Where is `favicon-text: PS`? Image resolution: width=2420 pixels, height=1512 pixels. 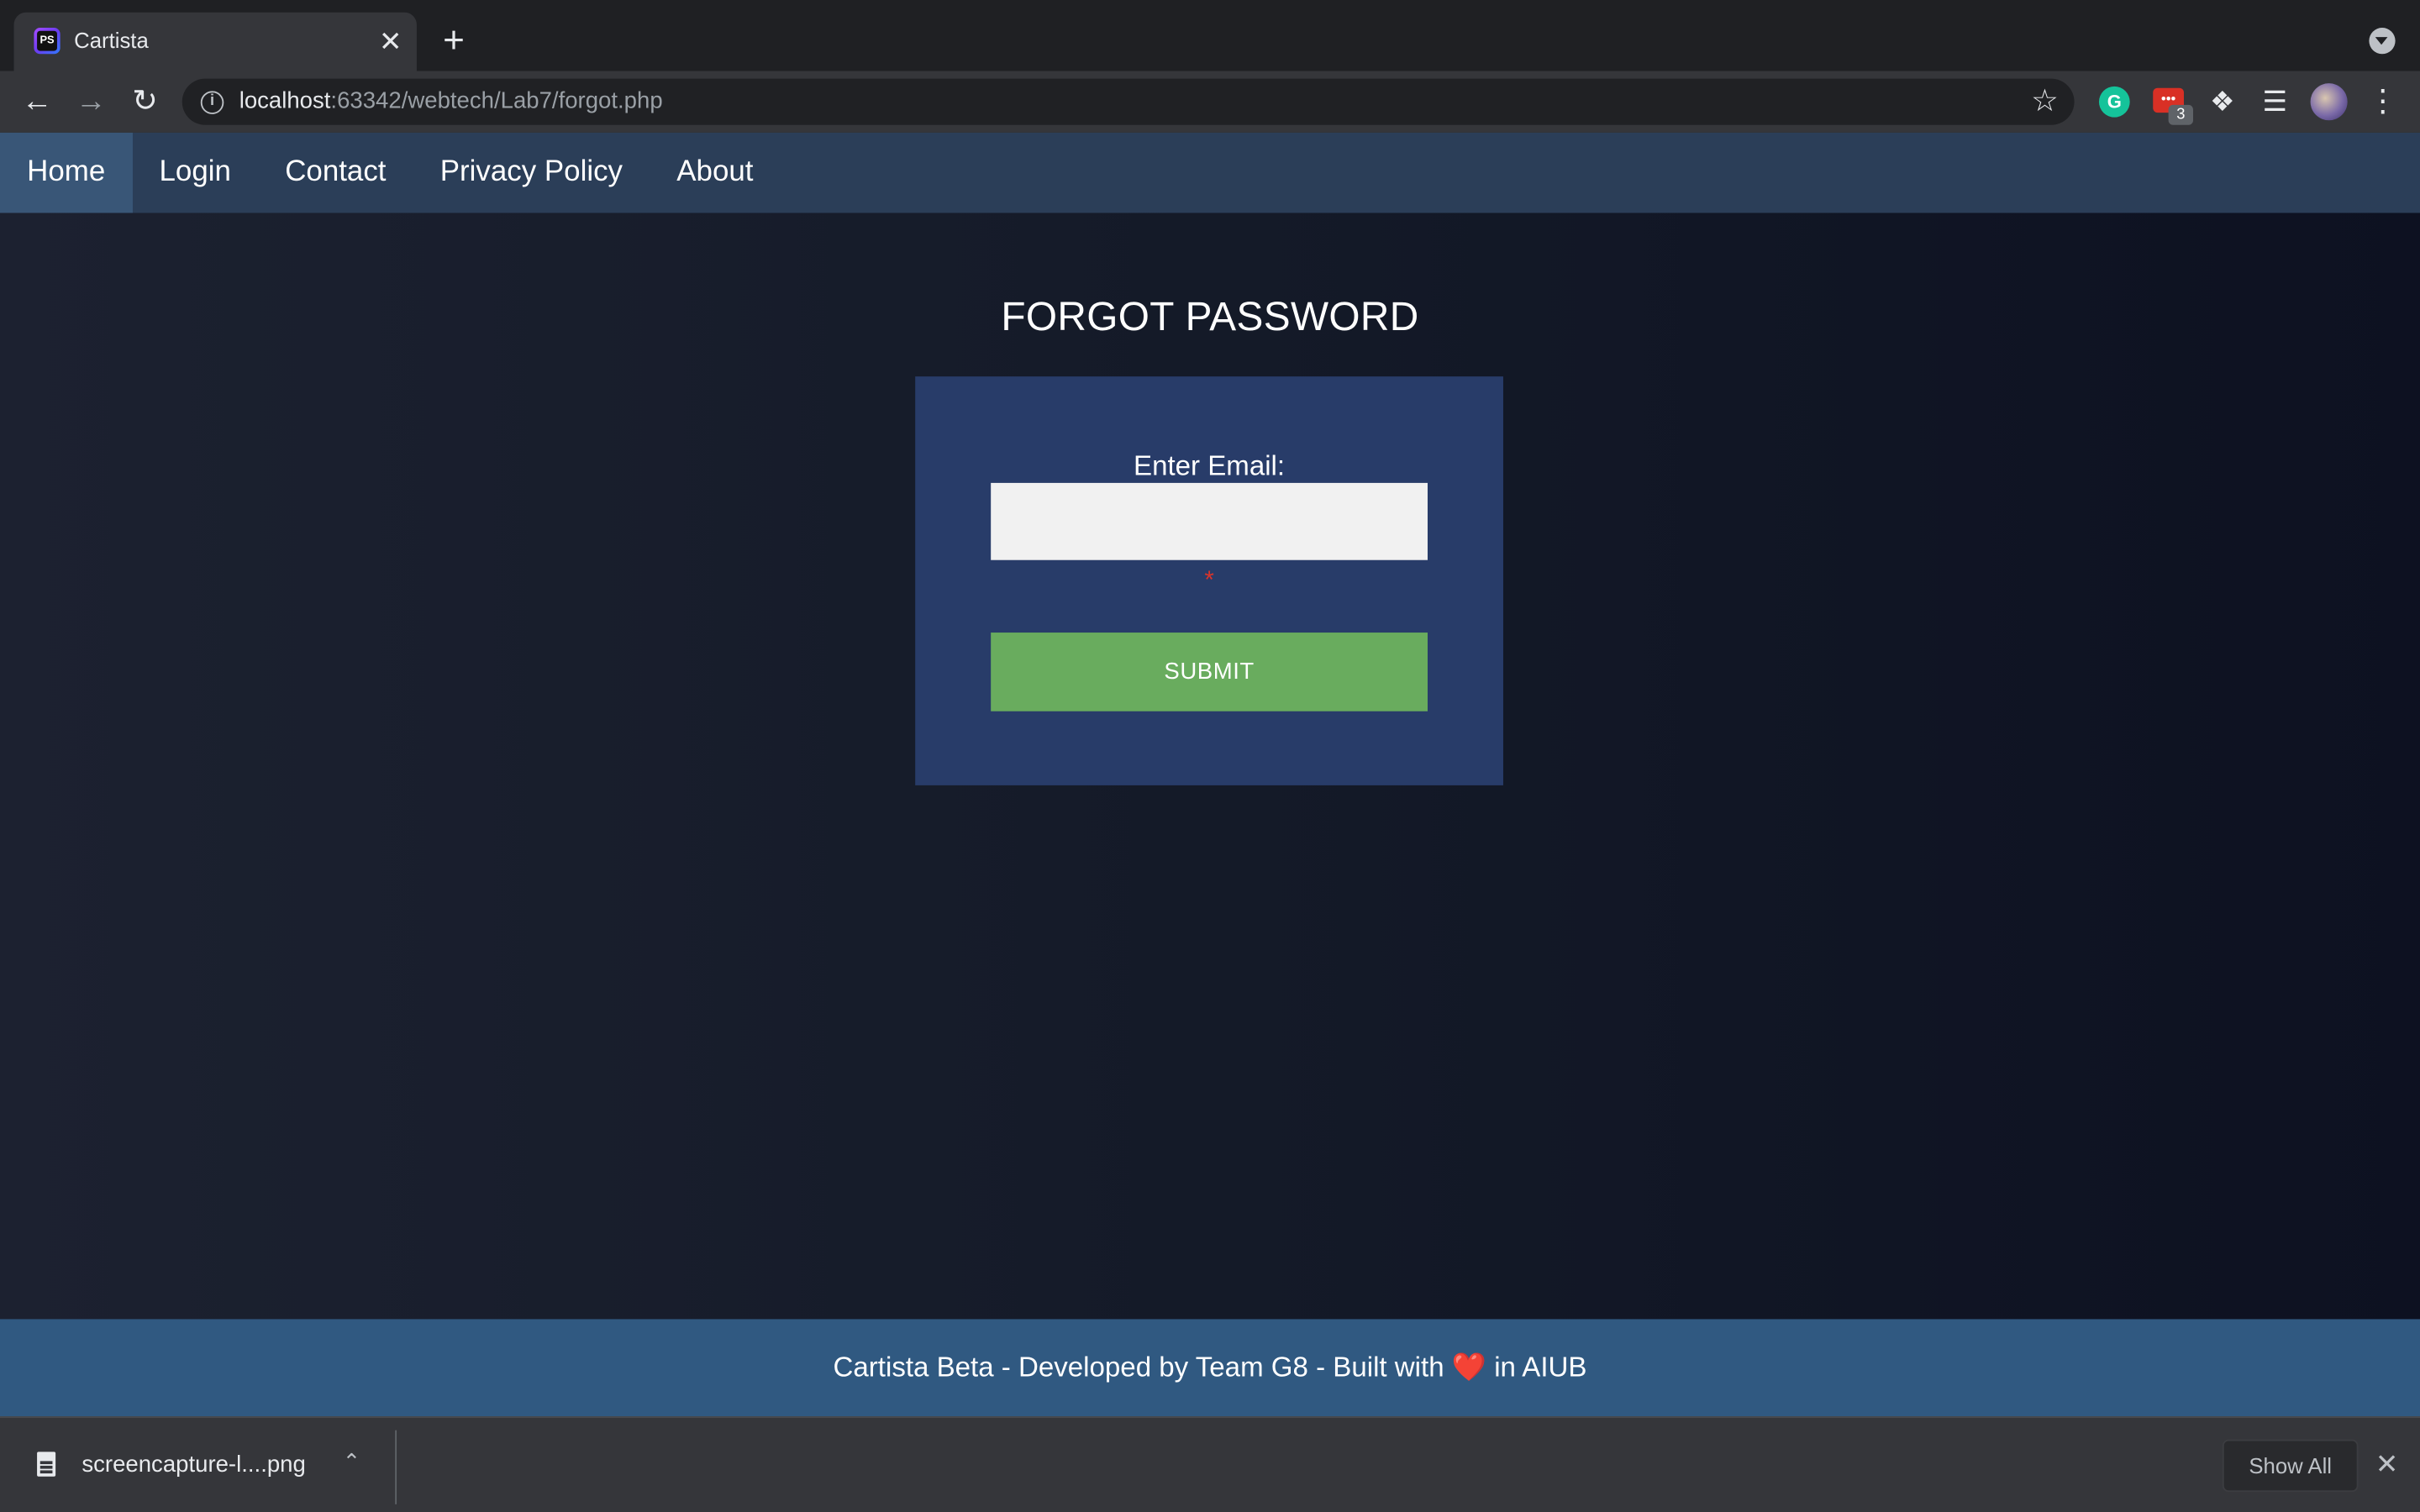
favicon-text: PS is located at coordinates (47, 40).